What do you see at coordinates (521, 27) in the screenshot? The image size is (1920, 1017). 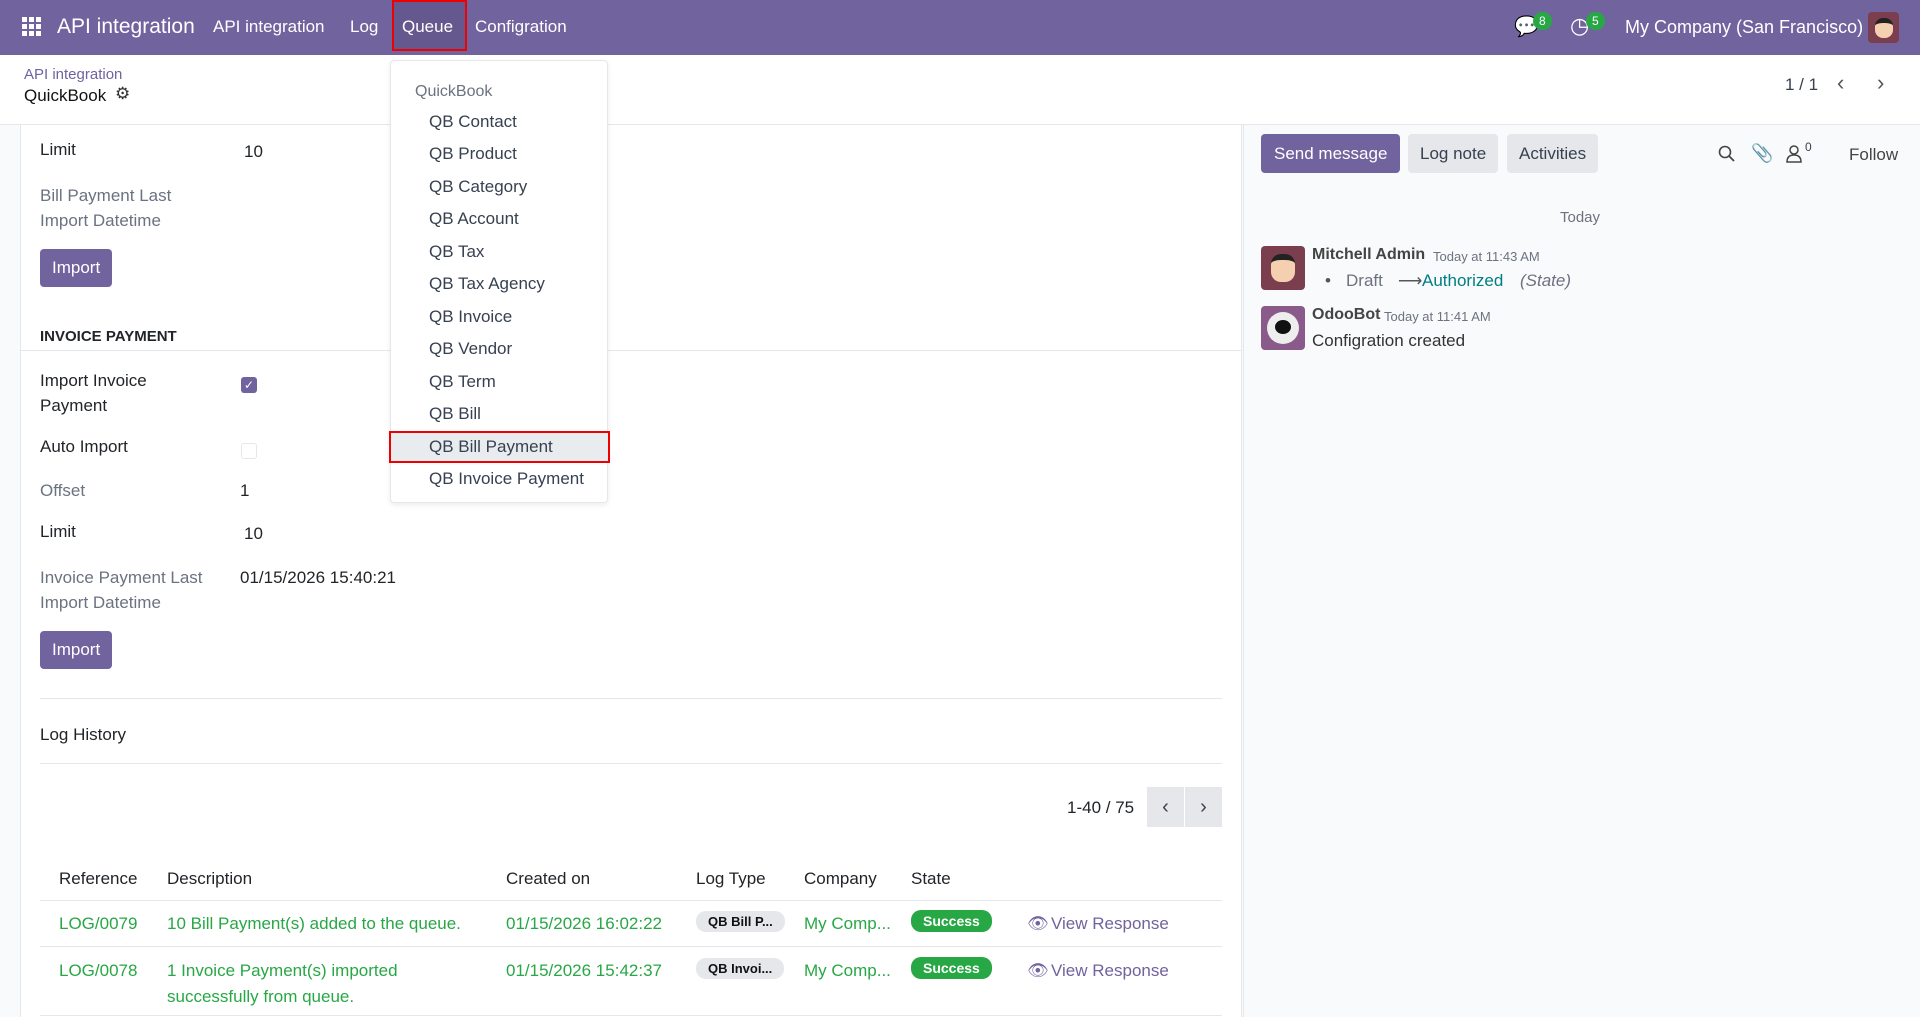 I see `menu-configration: Configration` at bounding box center [521, 27].